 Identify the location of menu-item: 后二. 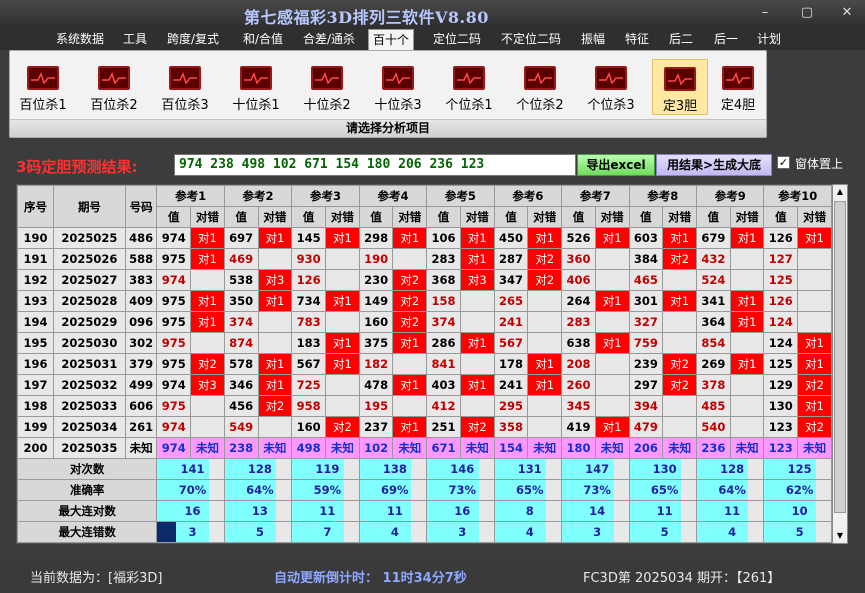
(681, 39).